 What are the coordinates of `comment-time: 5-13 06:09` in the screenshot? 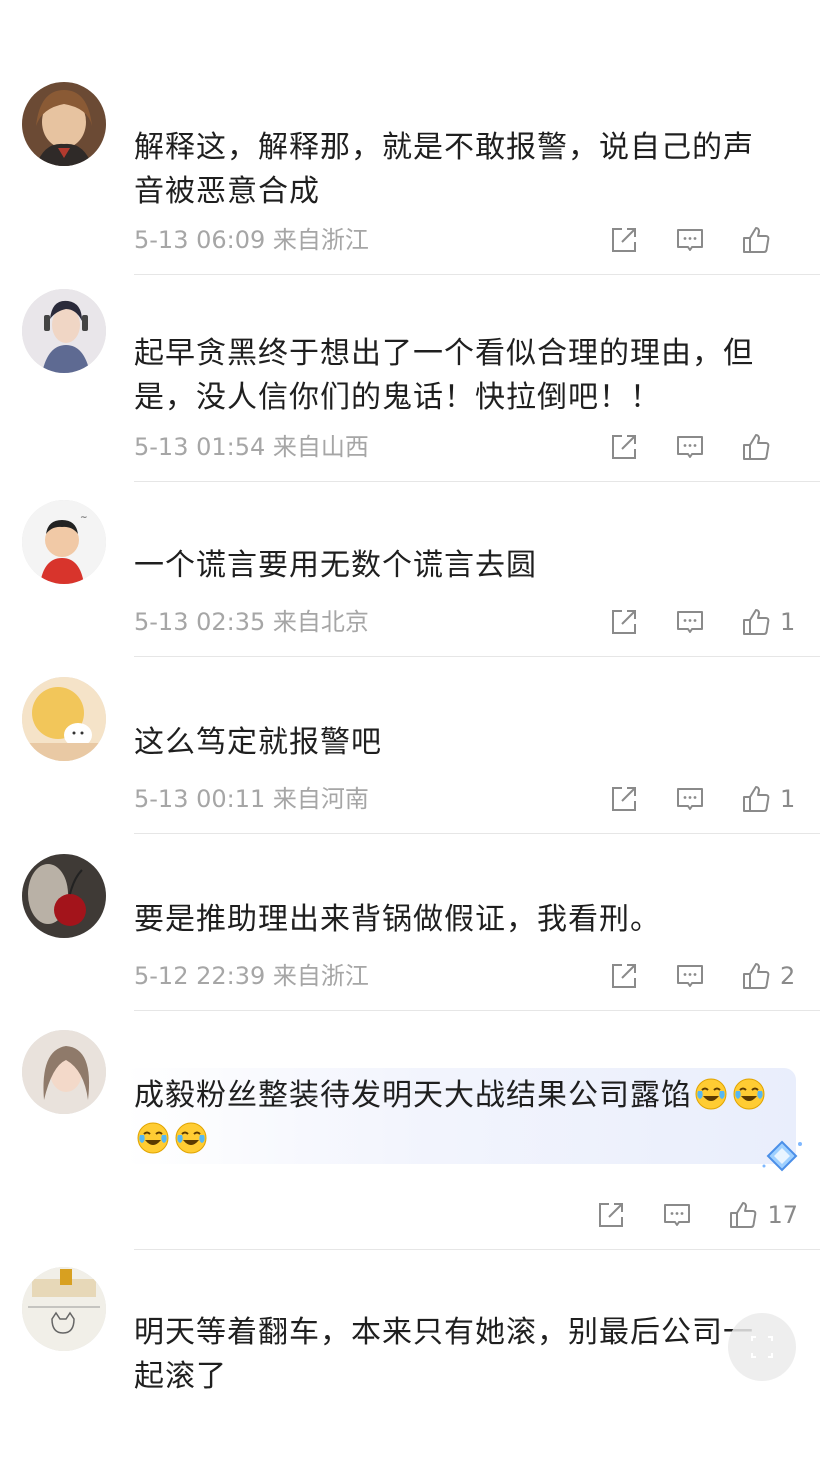 It's located at (200, 240).